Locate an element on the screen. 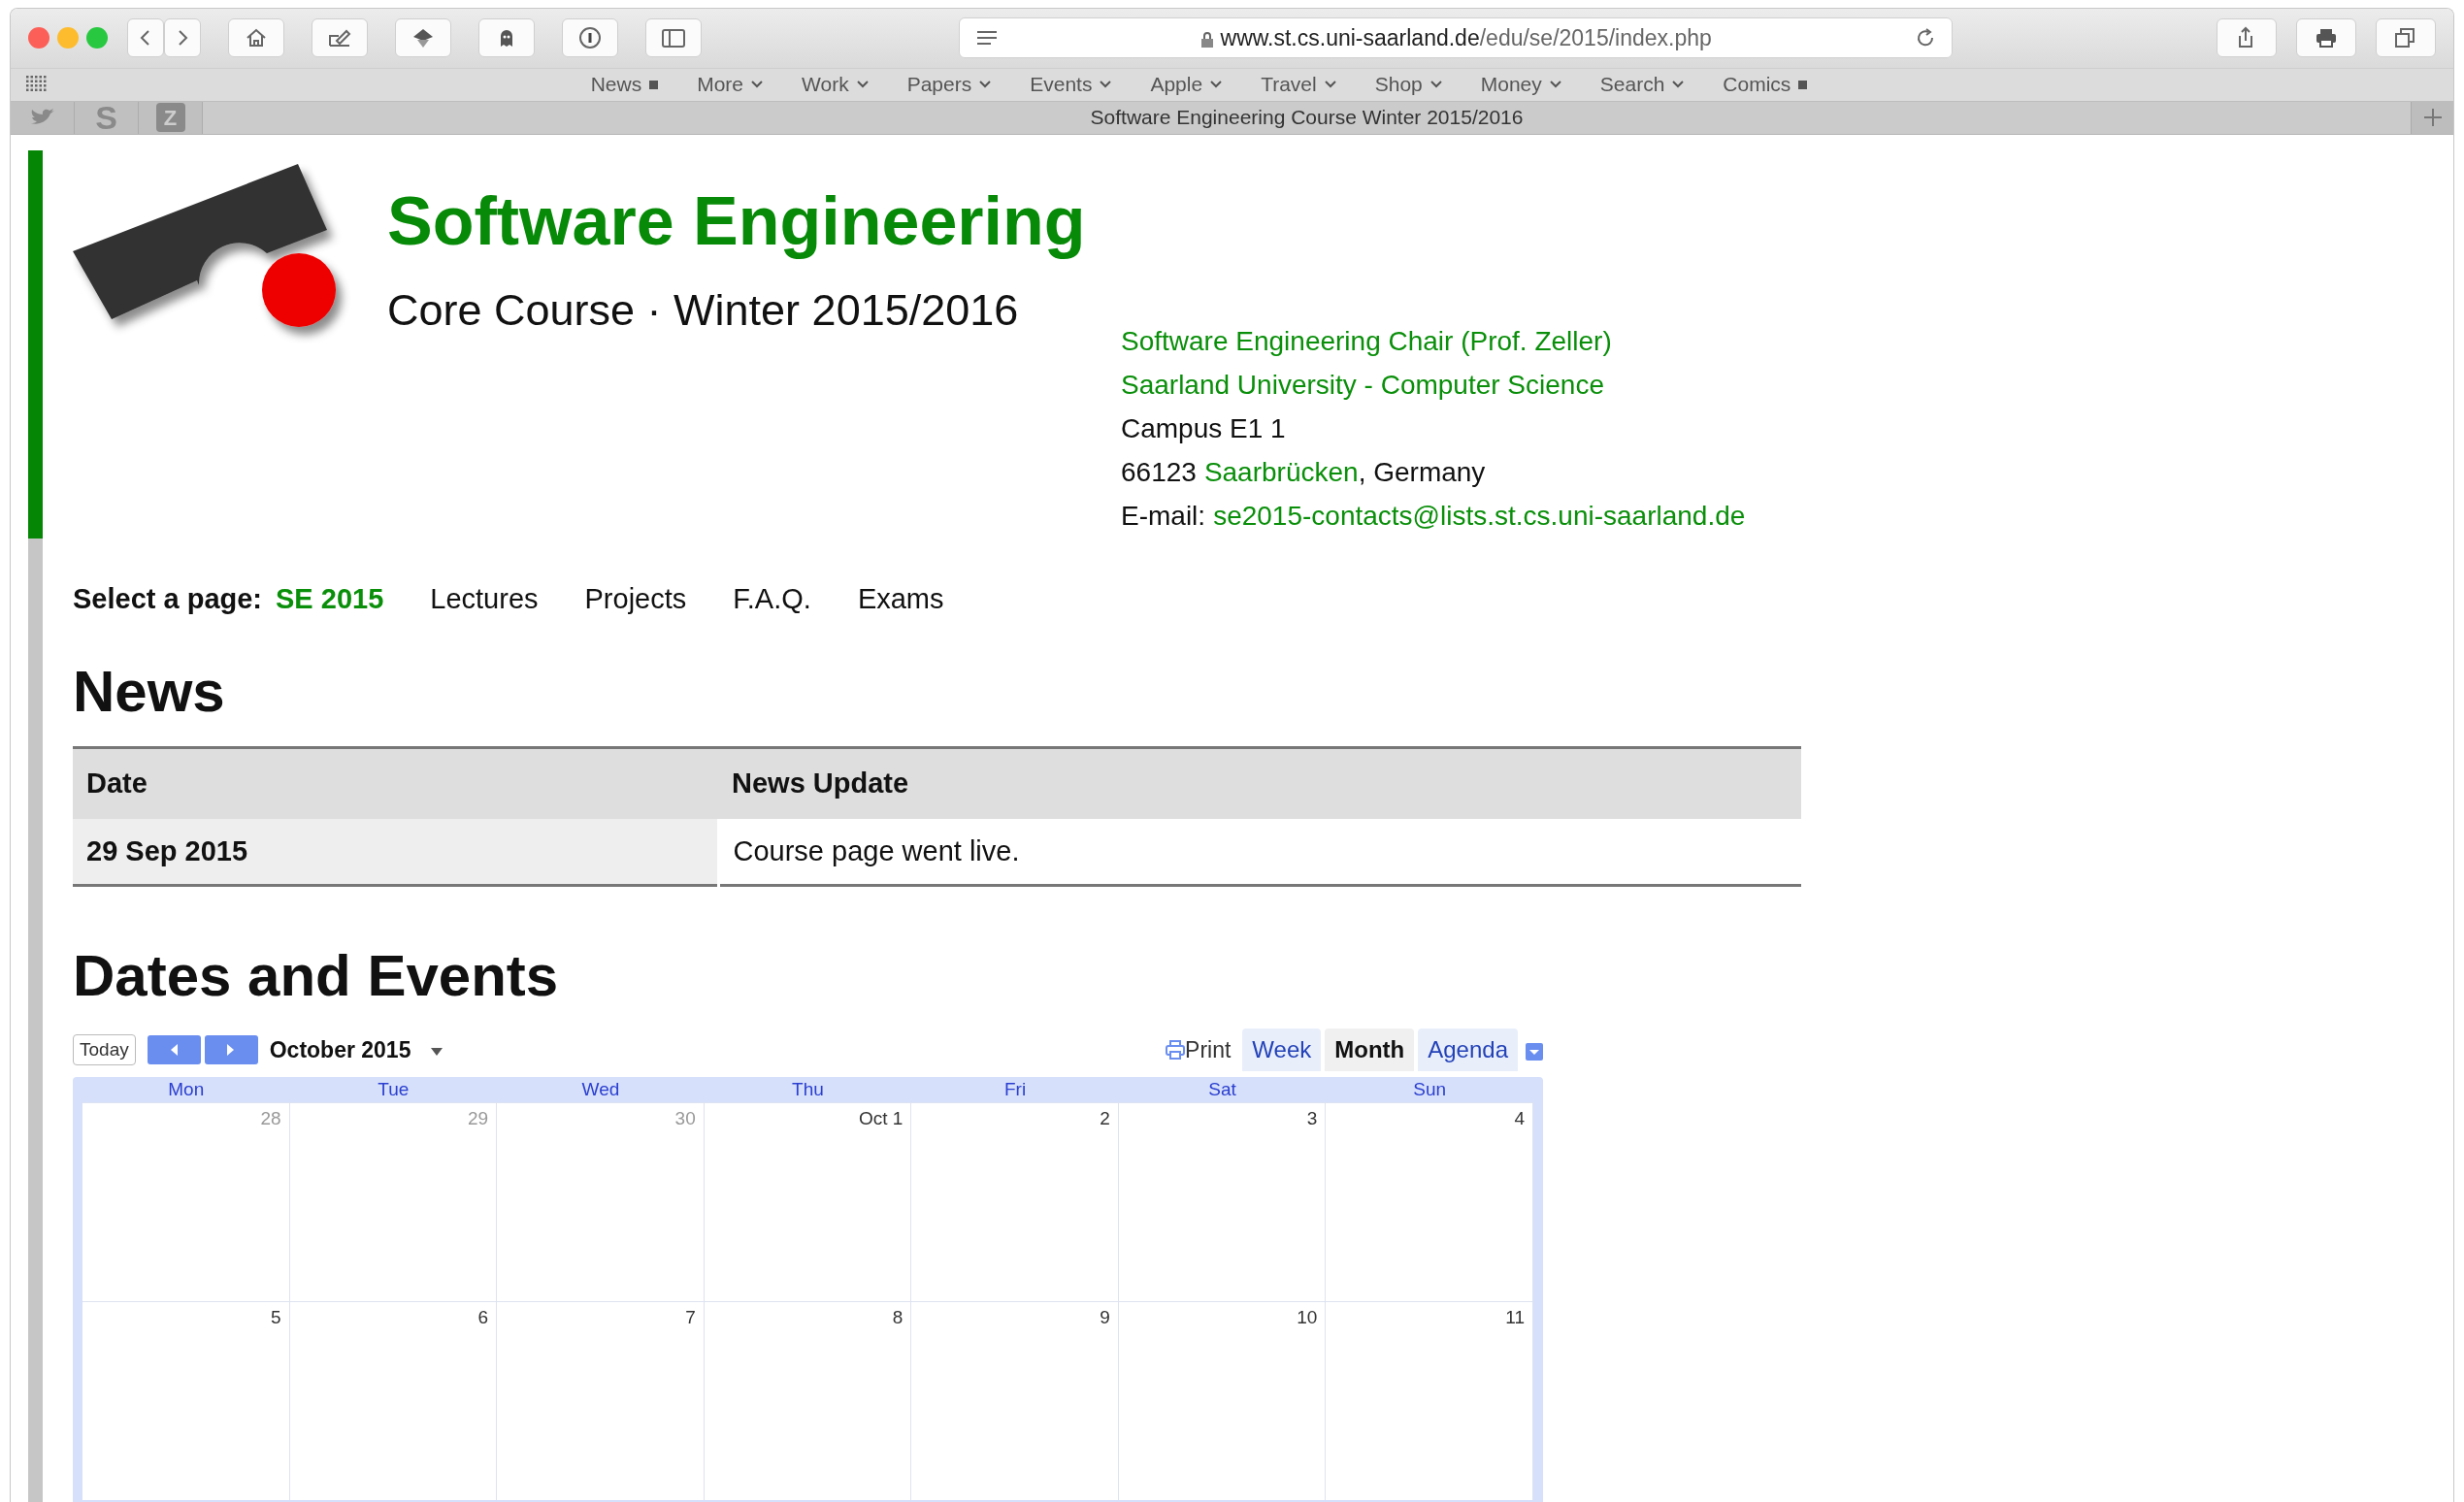 The height and width of the screenshot is (1502, 2464). url-text: www.st.cs.uni-saarland.de/edu/se/2015/index.php is located at coordinates (1456, 38).